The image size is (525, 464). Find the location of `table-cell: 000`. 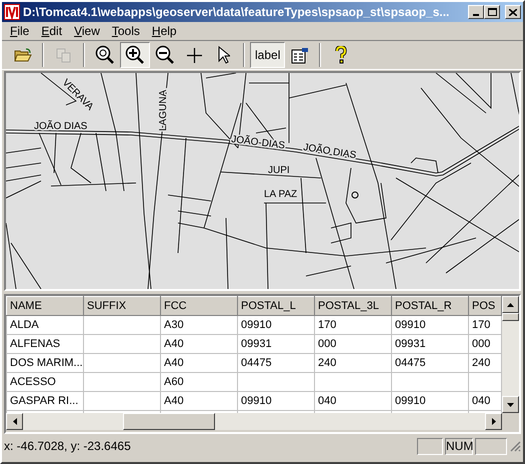

table-cell: 000 is located at coordinates (353, 344).